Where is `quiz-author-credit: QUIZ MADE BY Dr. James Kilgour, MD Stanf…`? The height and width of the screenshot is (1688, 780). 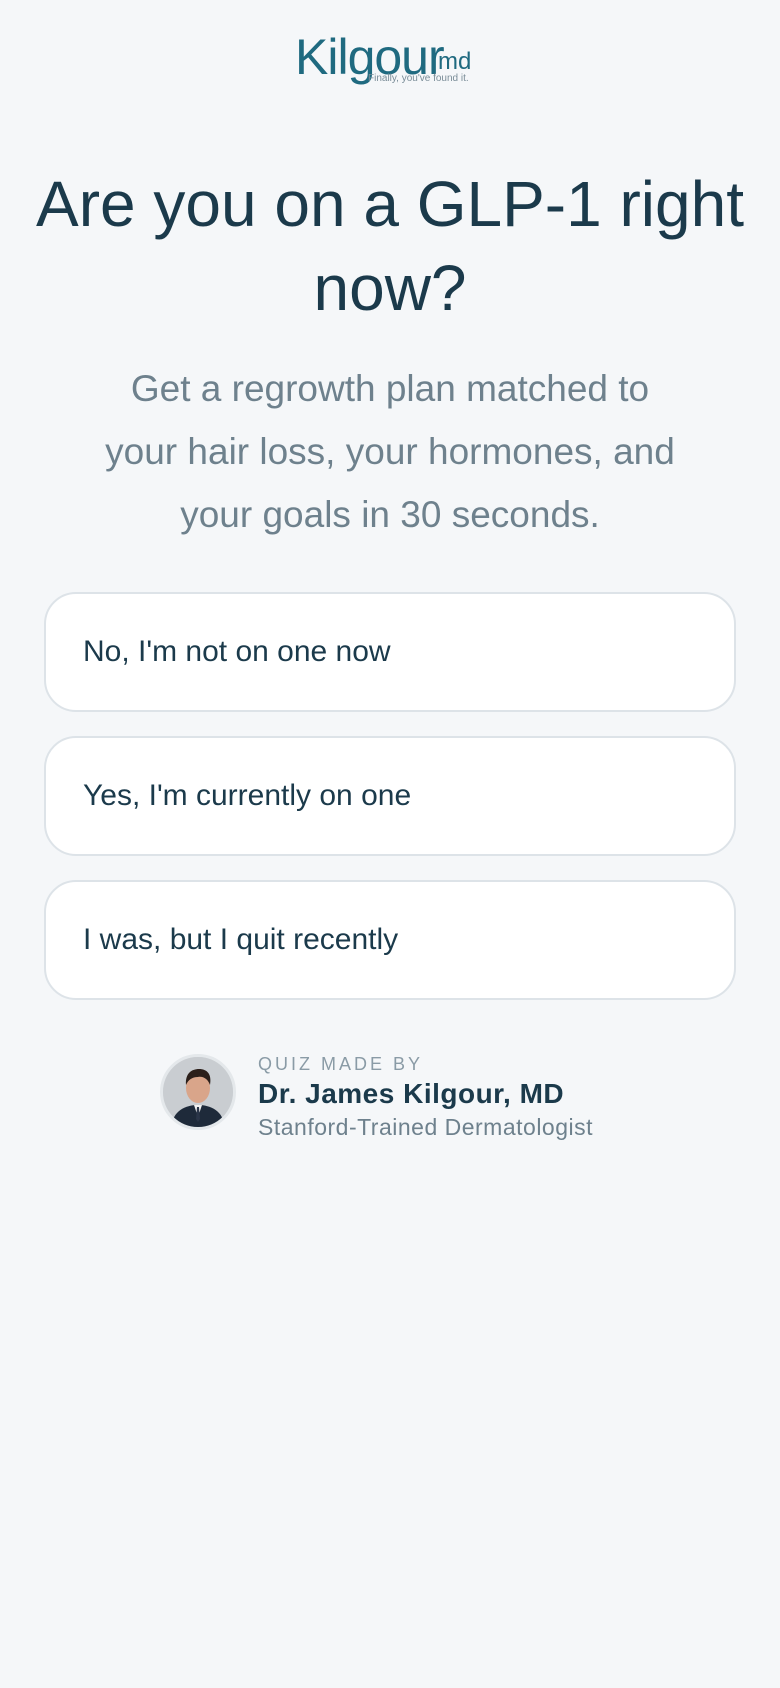
quiz-author-credit: QUIZ MADE BY Dr. James Kilgour, MD Stanf… is located at coordinates (410, 1096).